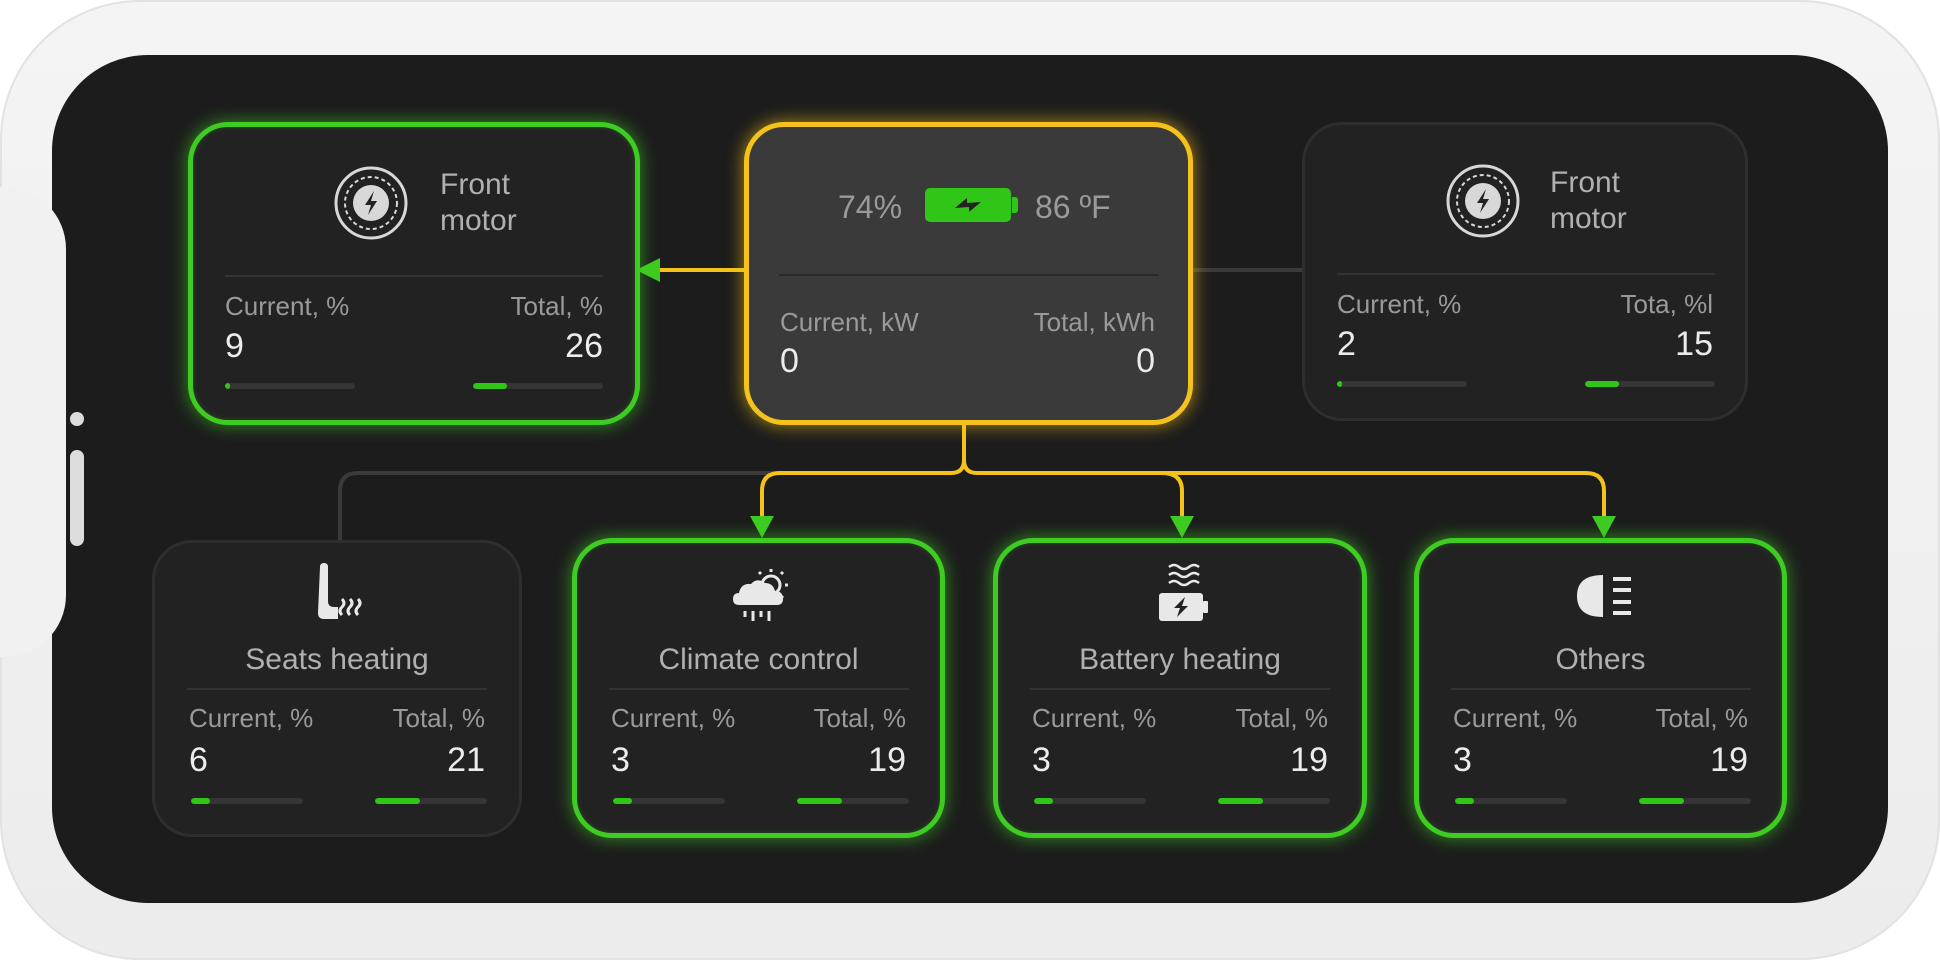 This screenshot has width=1940, height=960. I want to click on battery-temperature: 86 ºF, so click(1073, 207).